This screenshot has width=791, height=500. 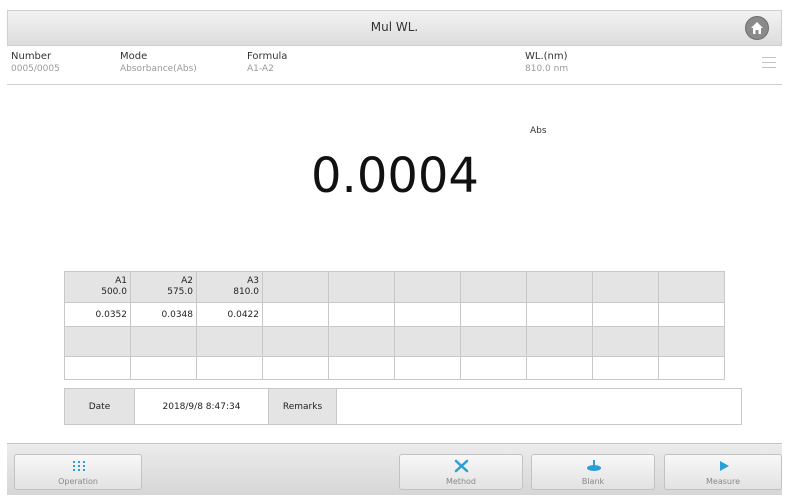 I want to click on wl-label: WL.(nm), so click(x=546, y=56).